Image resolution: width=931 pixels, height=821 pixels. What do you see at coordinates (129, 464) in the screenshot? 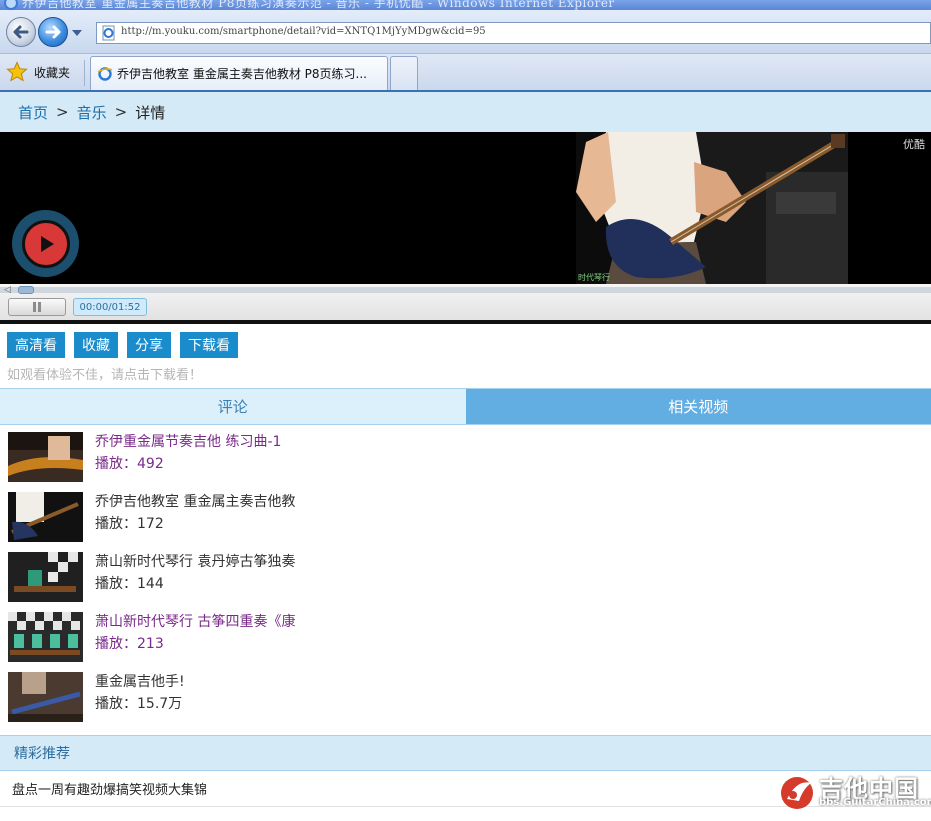
I see `play-count: 播放：492` at bounding box center [129, 464].